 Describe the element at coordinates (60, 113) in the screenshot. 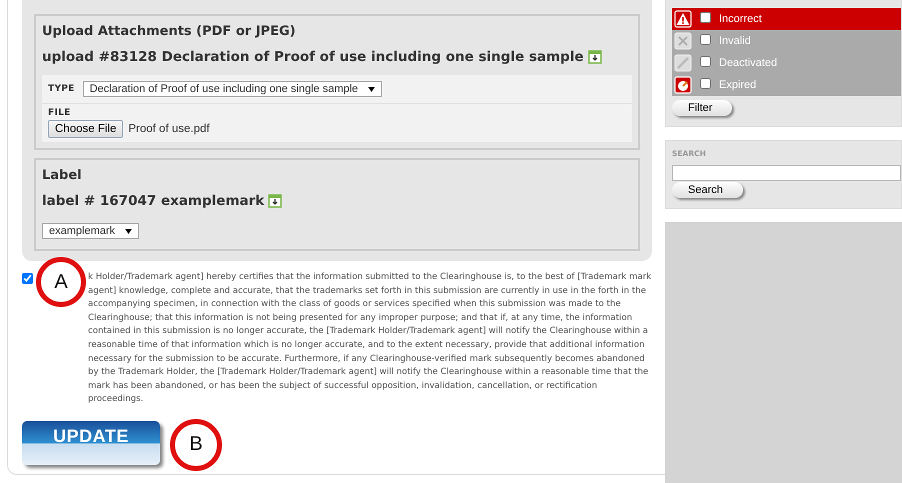

I see `file-label: FILE` at that location.